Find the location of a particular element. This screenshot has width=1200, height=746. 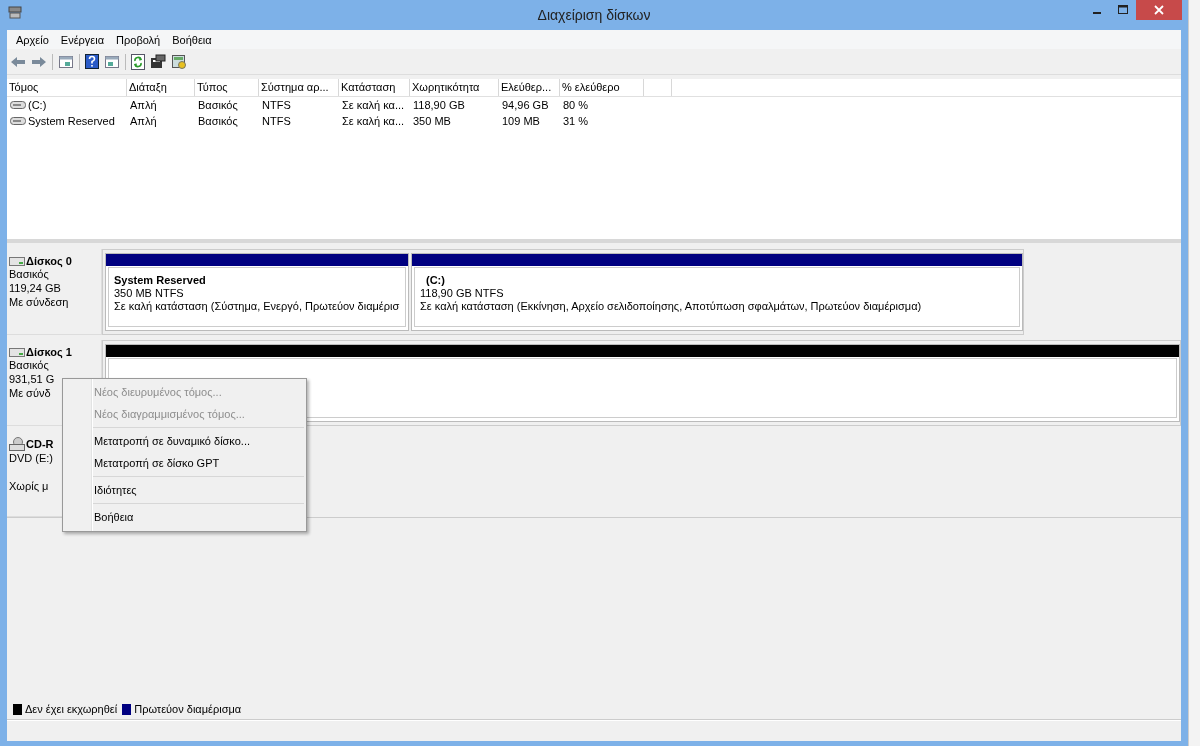

console-tree-icon is located at coordinates (66, 61).